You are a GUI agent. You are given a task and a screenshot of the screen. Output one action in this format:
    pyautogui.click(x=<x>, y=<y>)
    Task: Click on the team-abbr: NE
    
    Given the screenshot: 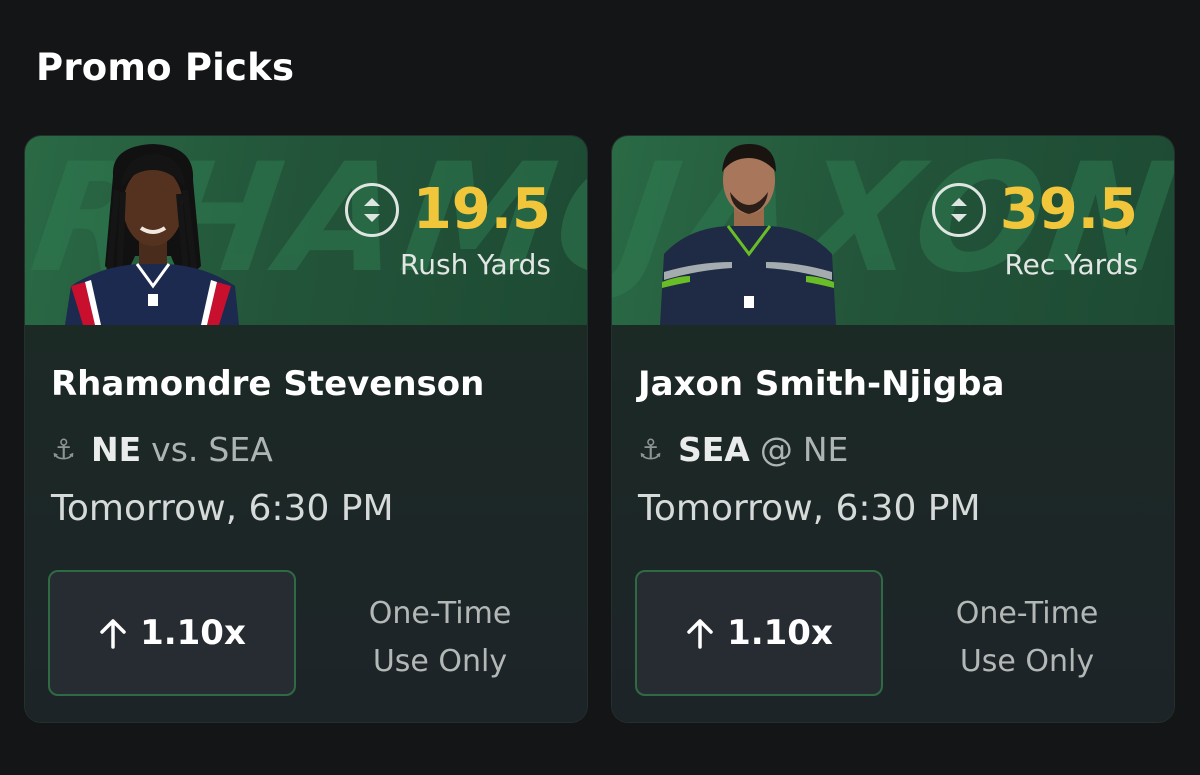 What is the action you would take?
    pyautogui.click(x=116, y=449)
    